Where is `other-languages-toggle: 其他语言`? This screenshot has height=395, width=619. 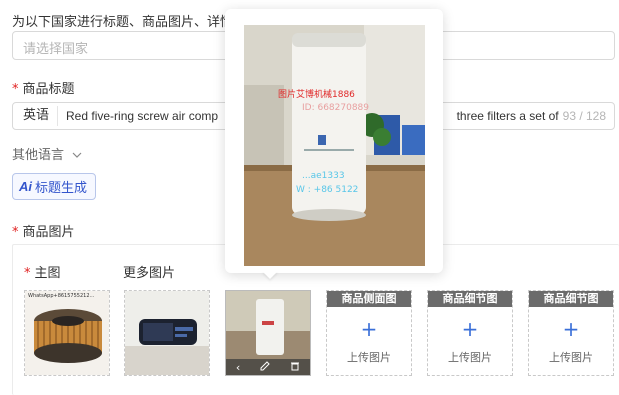 other-languages-toggle: 其他语言 is located at coordinates (47, 153).